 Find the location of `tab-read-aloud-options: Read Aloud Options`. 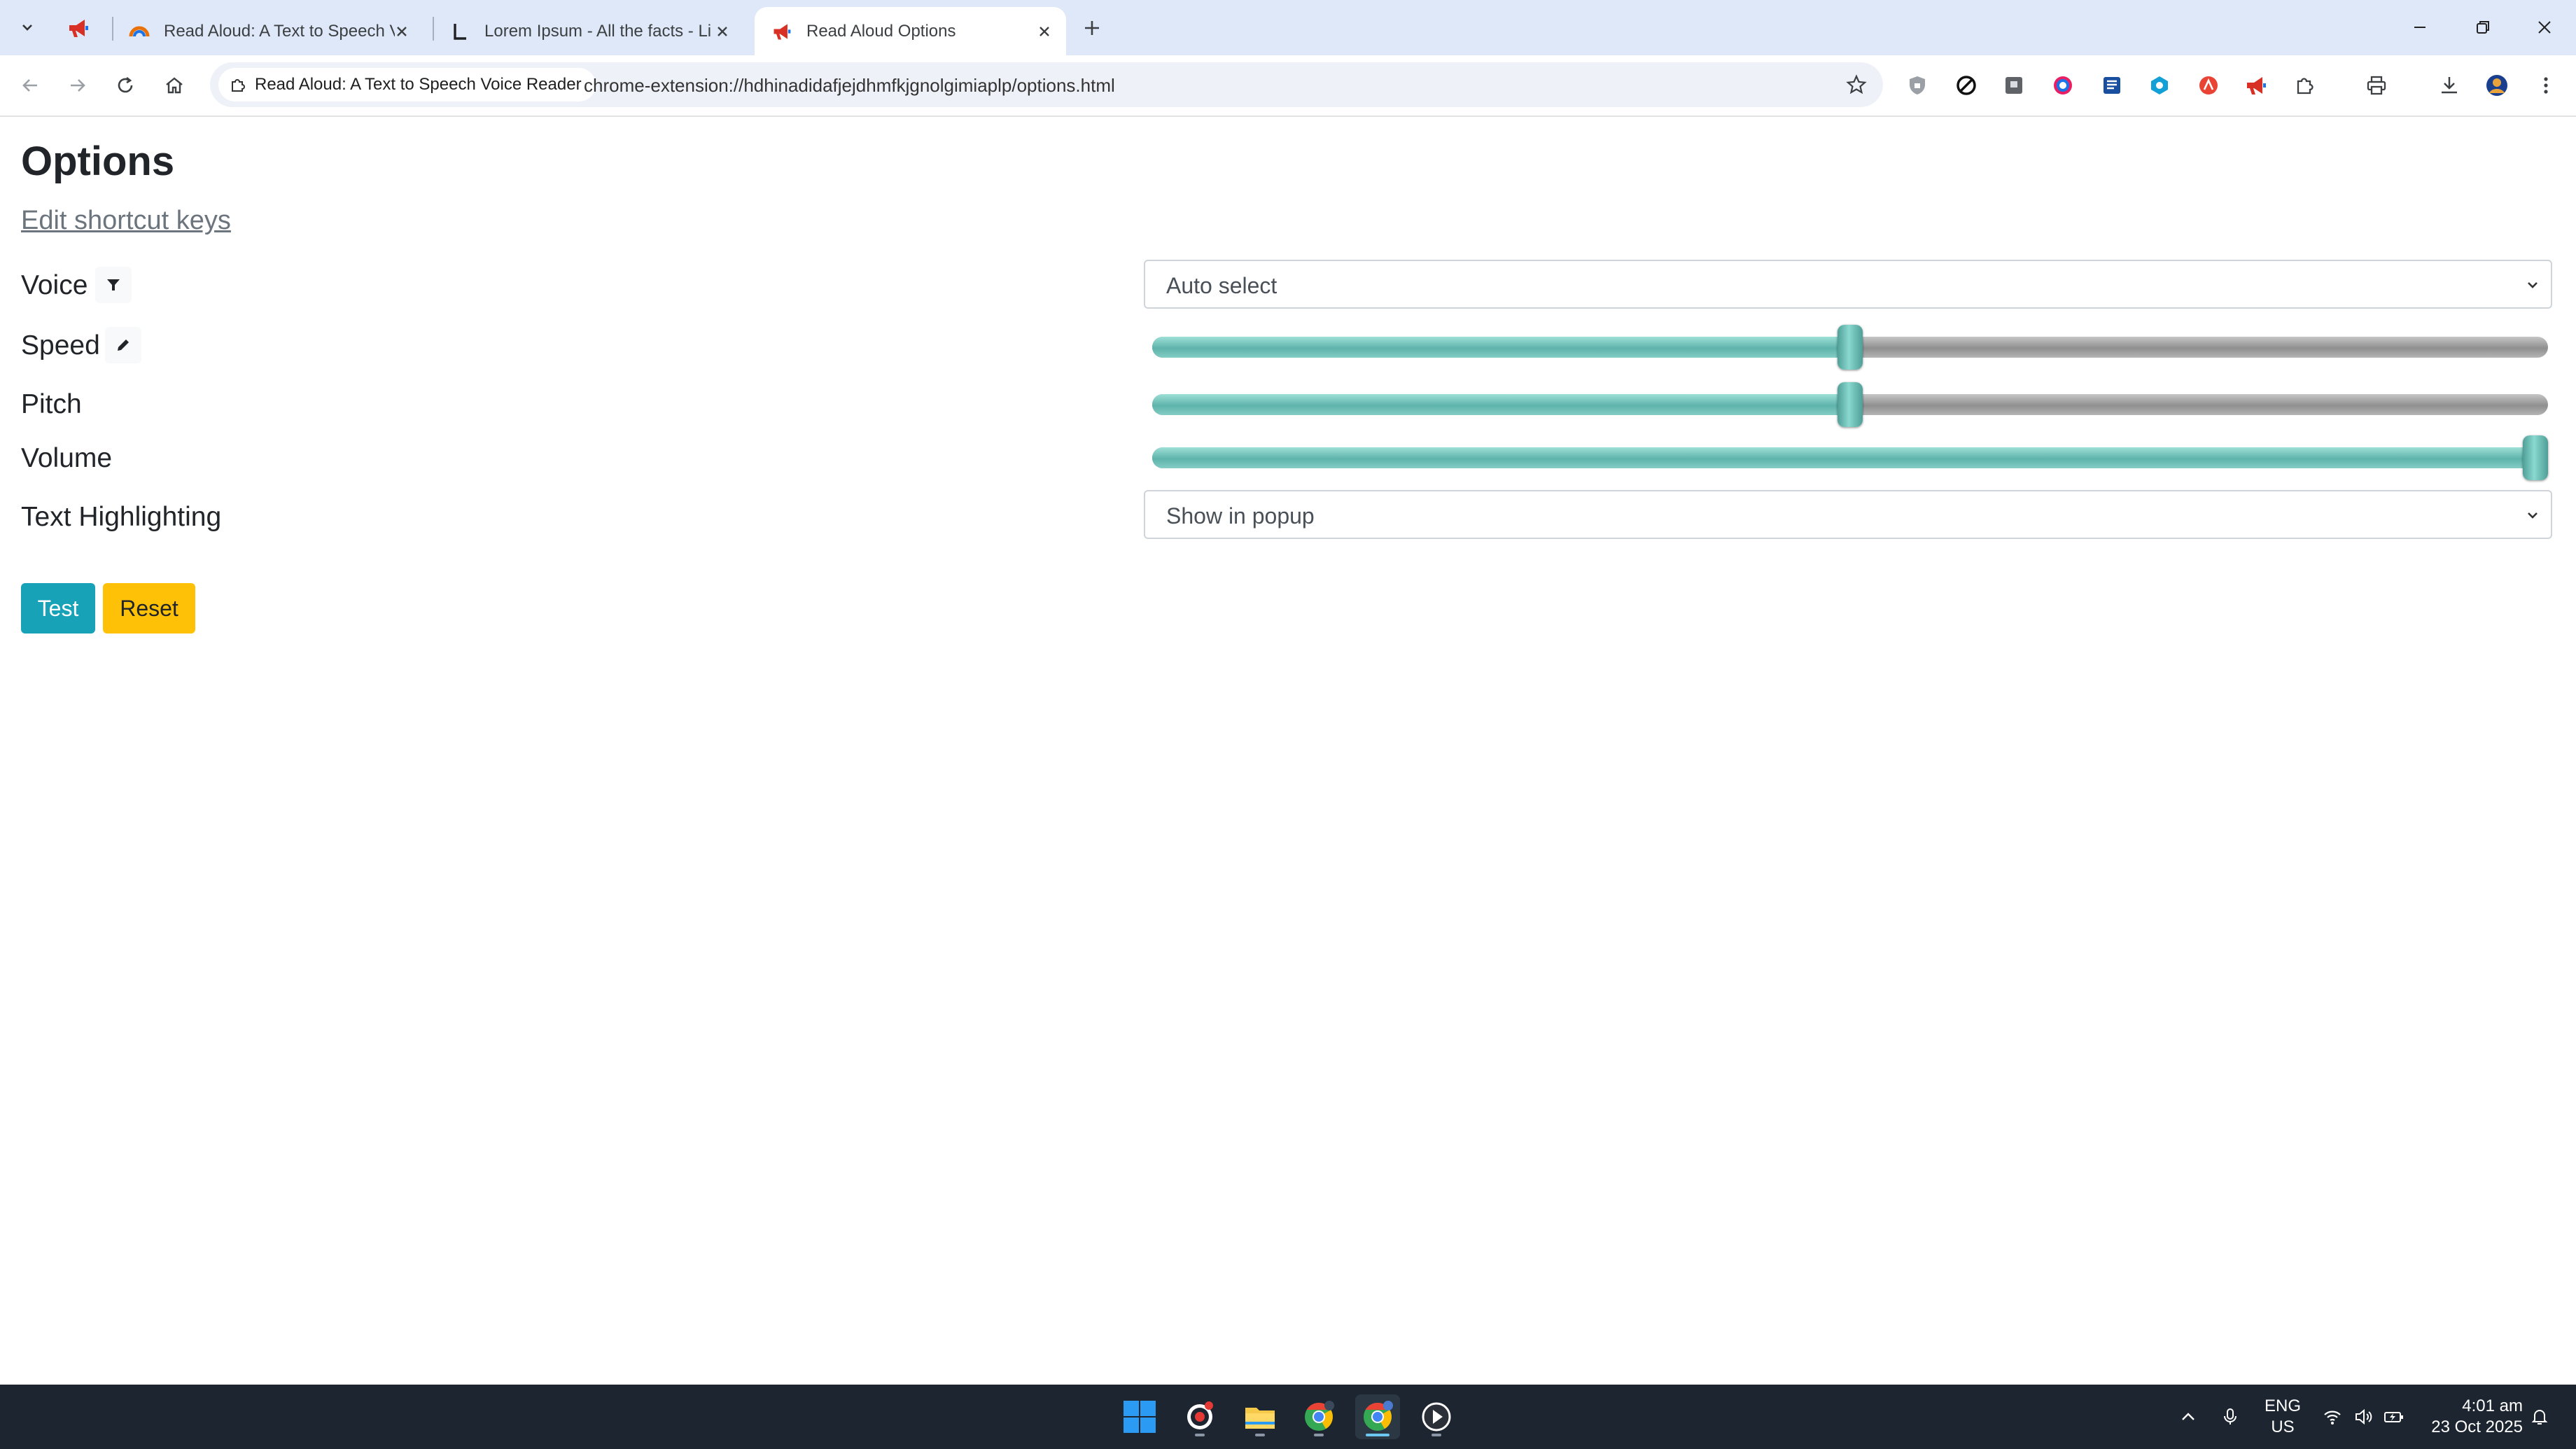

tab-read-aloud-options: Read Aloud Options is located at coordinates (910, 31).